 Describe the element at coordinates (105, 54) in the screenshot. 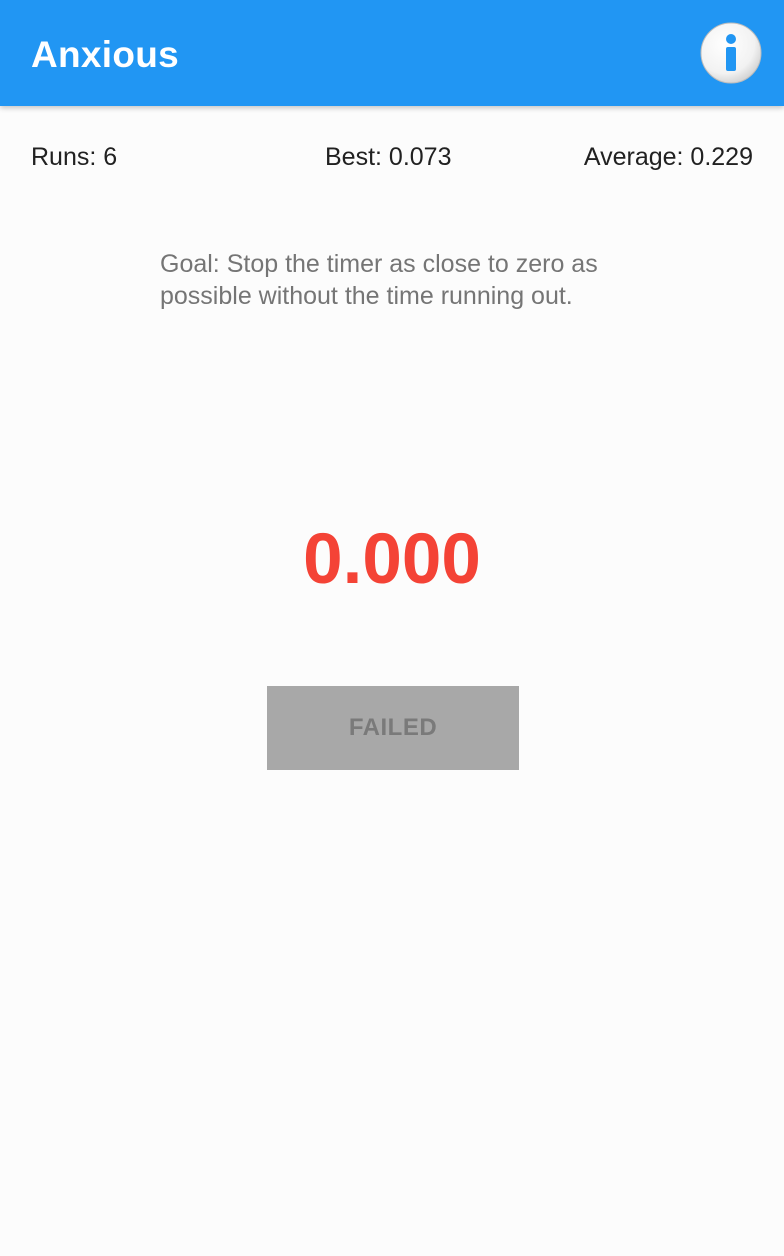

I see `app-title: Anxious` at that location.